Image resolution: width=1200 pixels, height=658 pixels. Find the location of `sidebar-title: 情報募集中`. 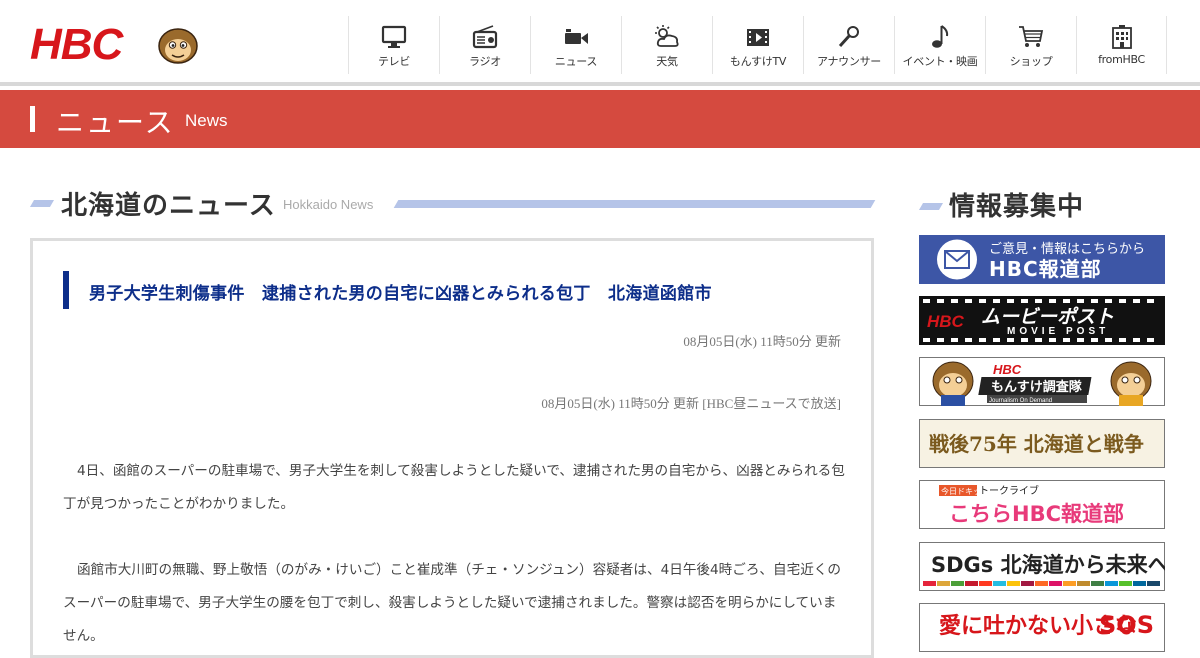

sidebar-title: 情報募集中 is located at coordinates (1017, 207).